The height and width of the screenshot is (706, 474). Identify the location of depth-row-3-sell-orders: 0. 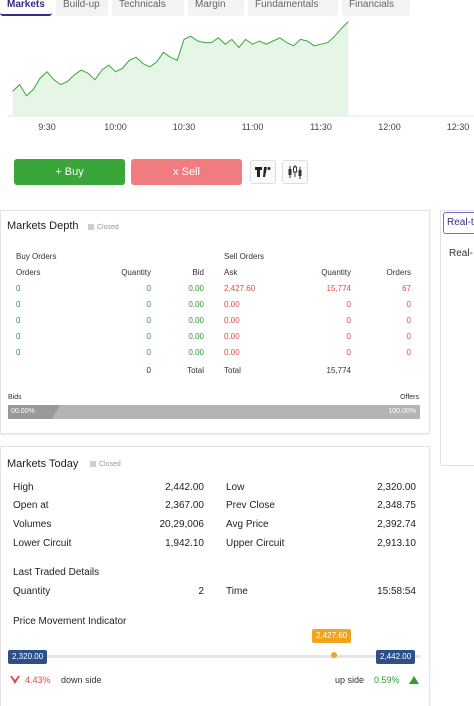
(408, 320).